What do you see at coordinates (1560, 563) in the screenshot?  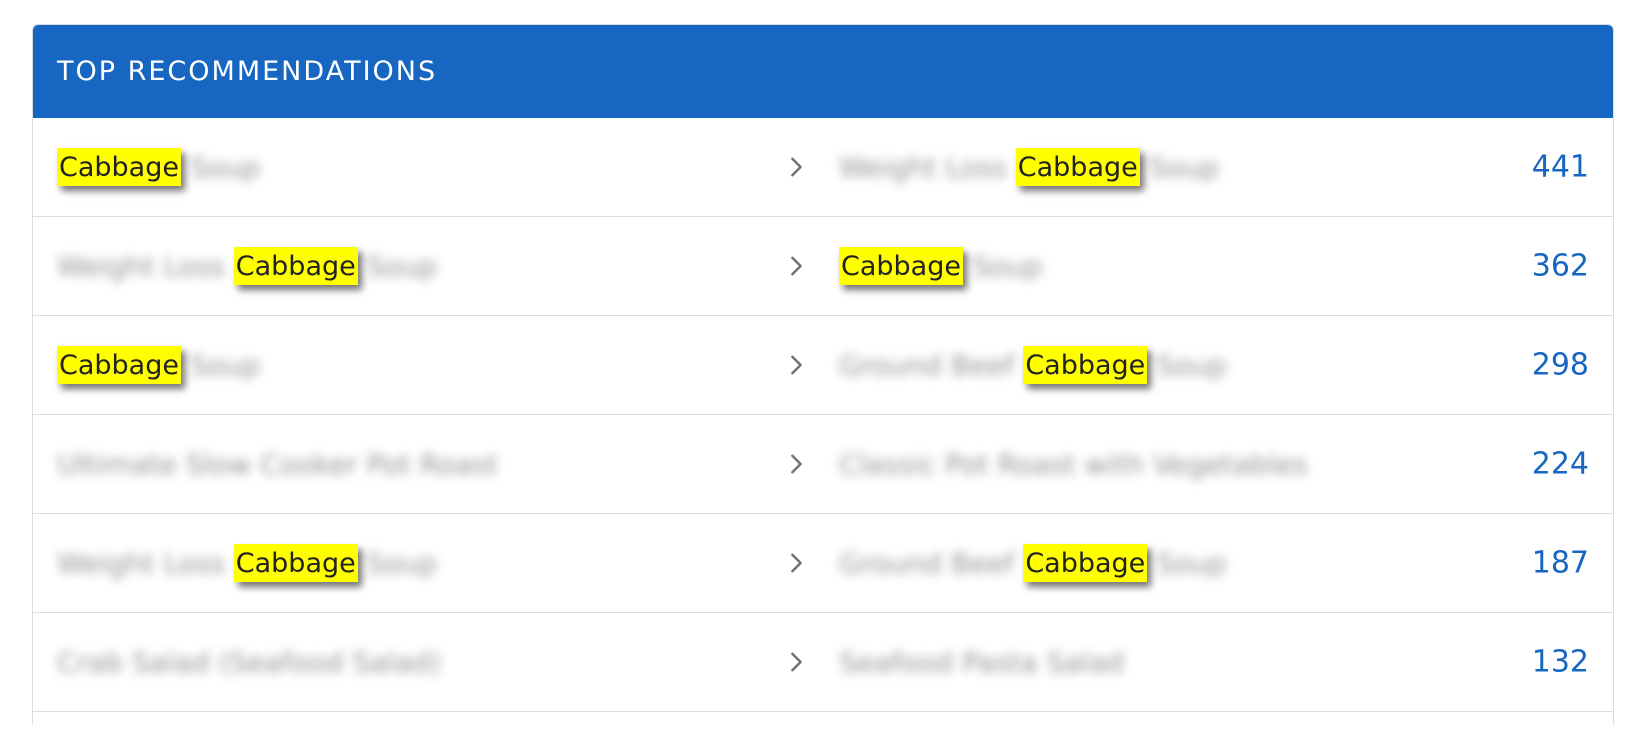 I see `recommendation-count: 187` at bounding box center [1560, 563].